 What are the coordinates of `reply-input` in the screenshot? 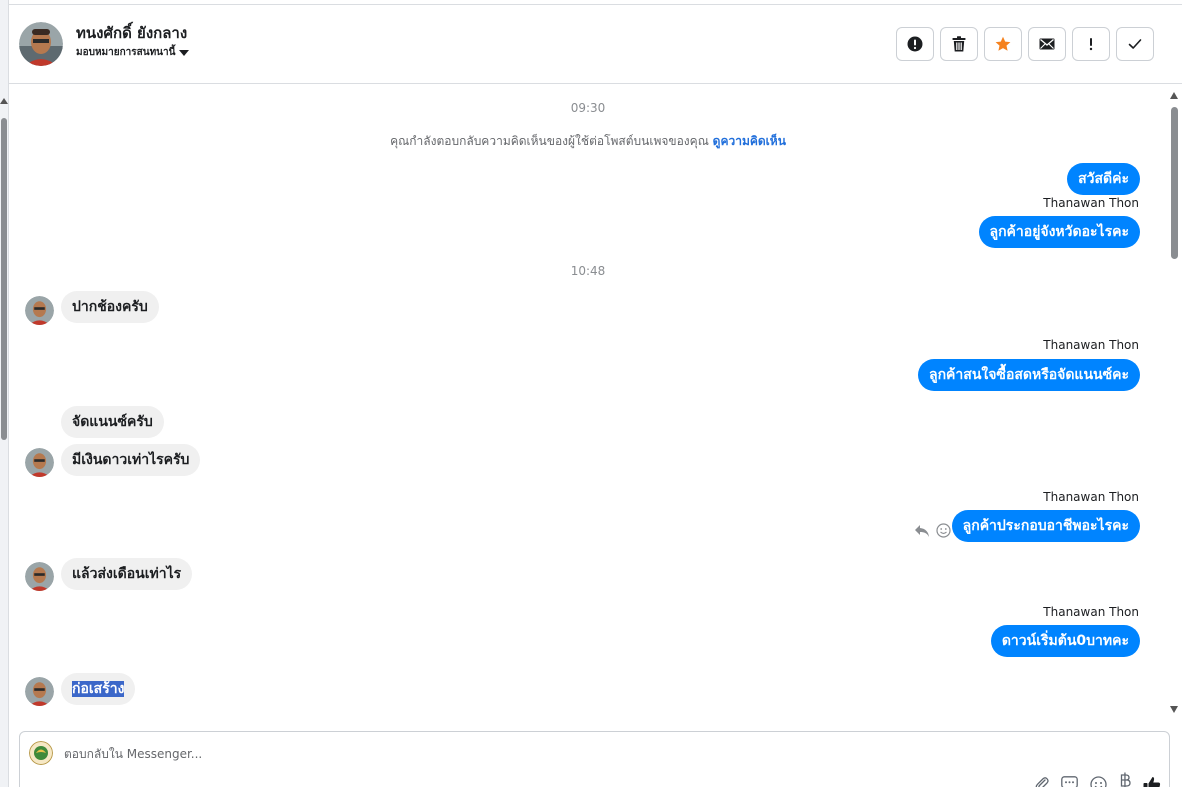 It's located at (514, 754).